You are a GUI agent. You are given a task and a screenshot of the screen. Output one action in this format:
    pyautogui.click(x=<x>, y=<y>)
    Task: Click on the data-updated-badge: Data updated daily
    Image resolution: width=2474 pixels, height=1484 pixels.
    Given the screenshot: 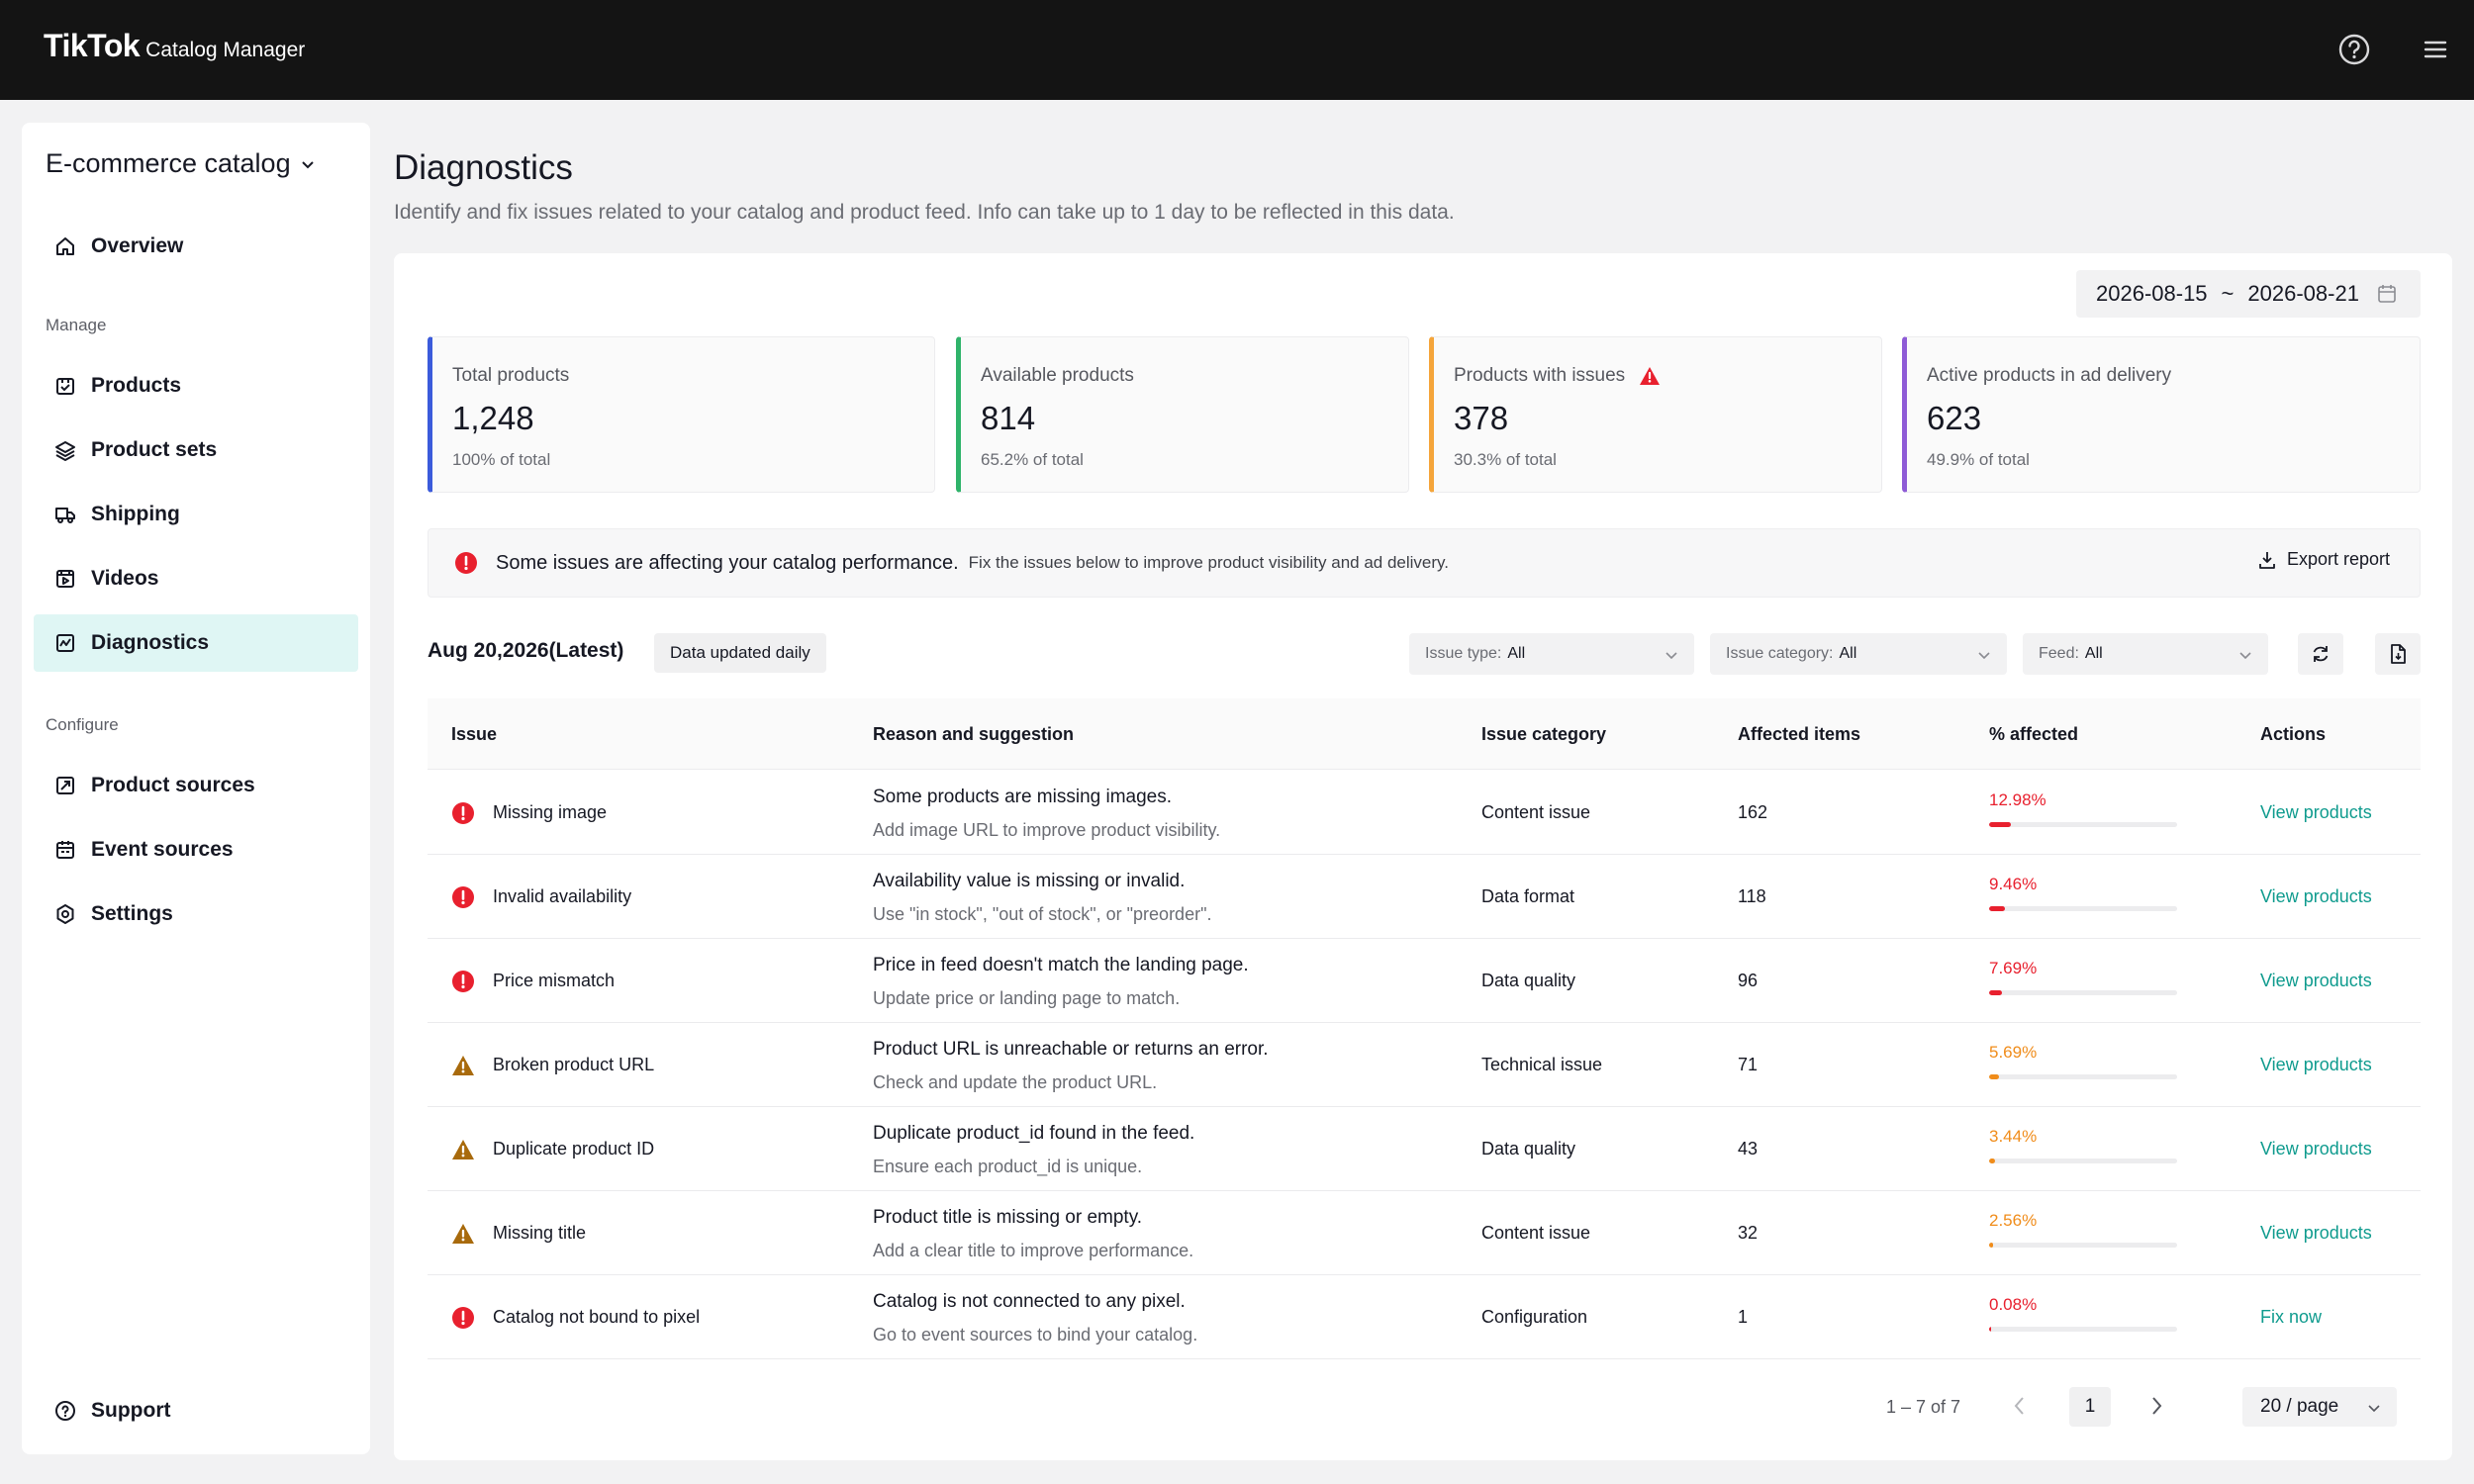 What is the action you would take?
    pyautogui.click(x=740, y=653)
    